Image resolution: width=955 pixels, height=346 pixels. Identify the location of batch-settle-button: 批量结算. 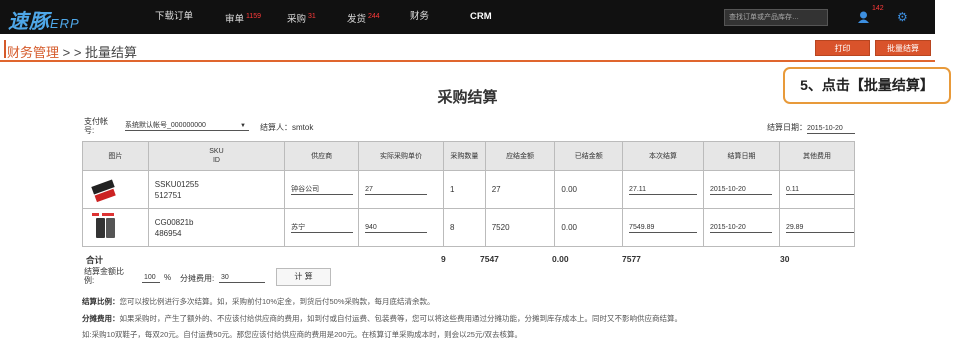
(903, 48).